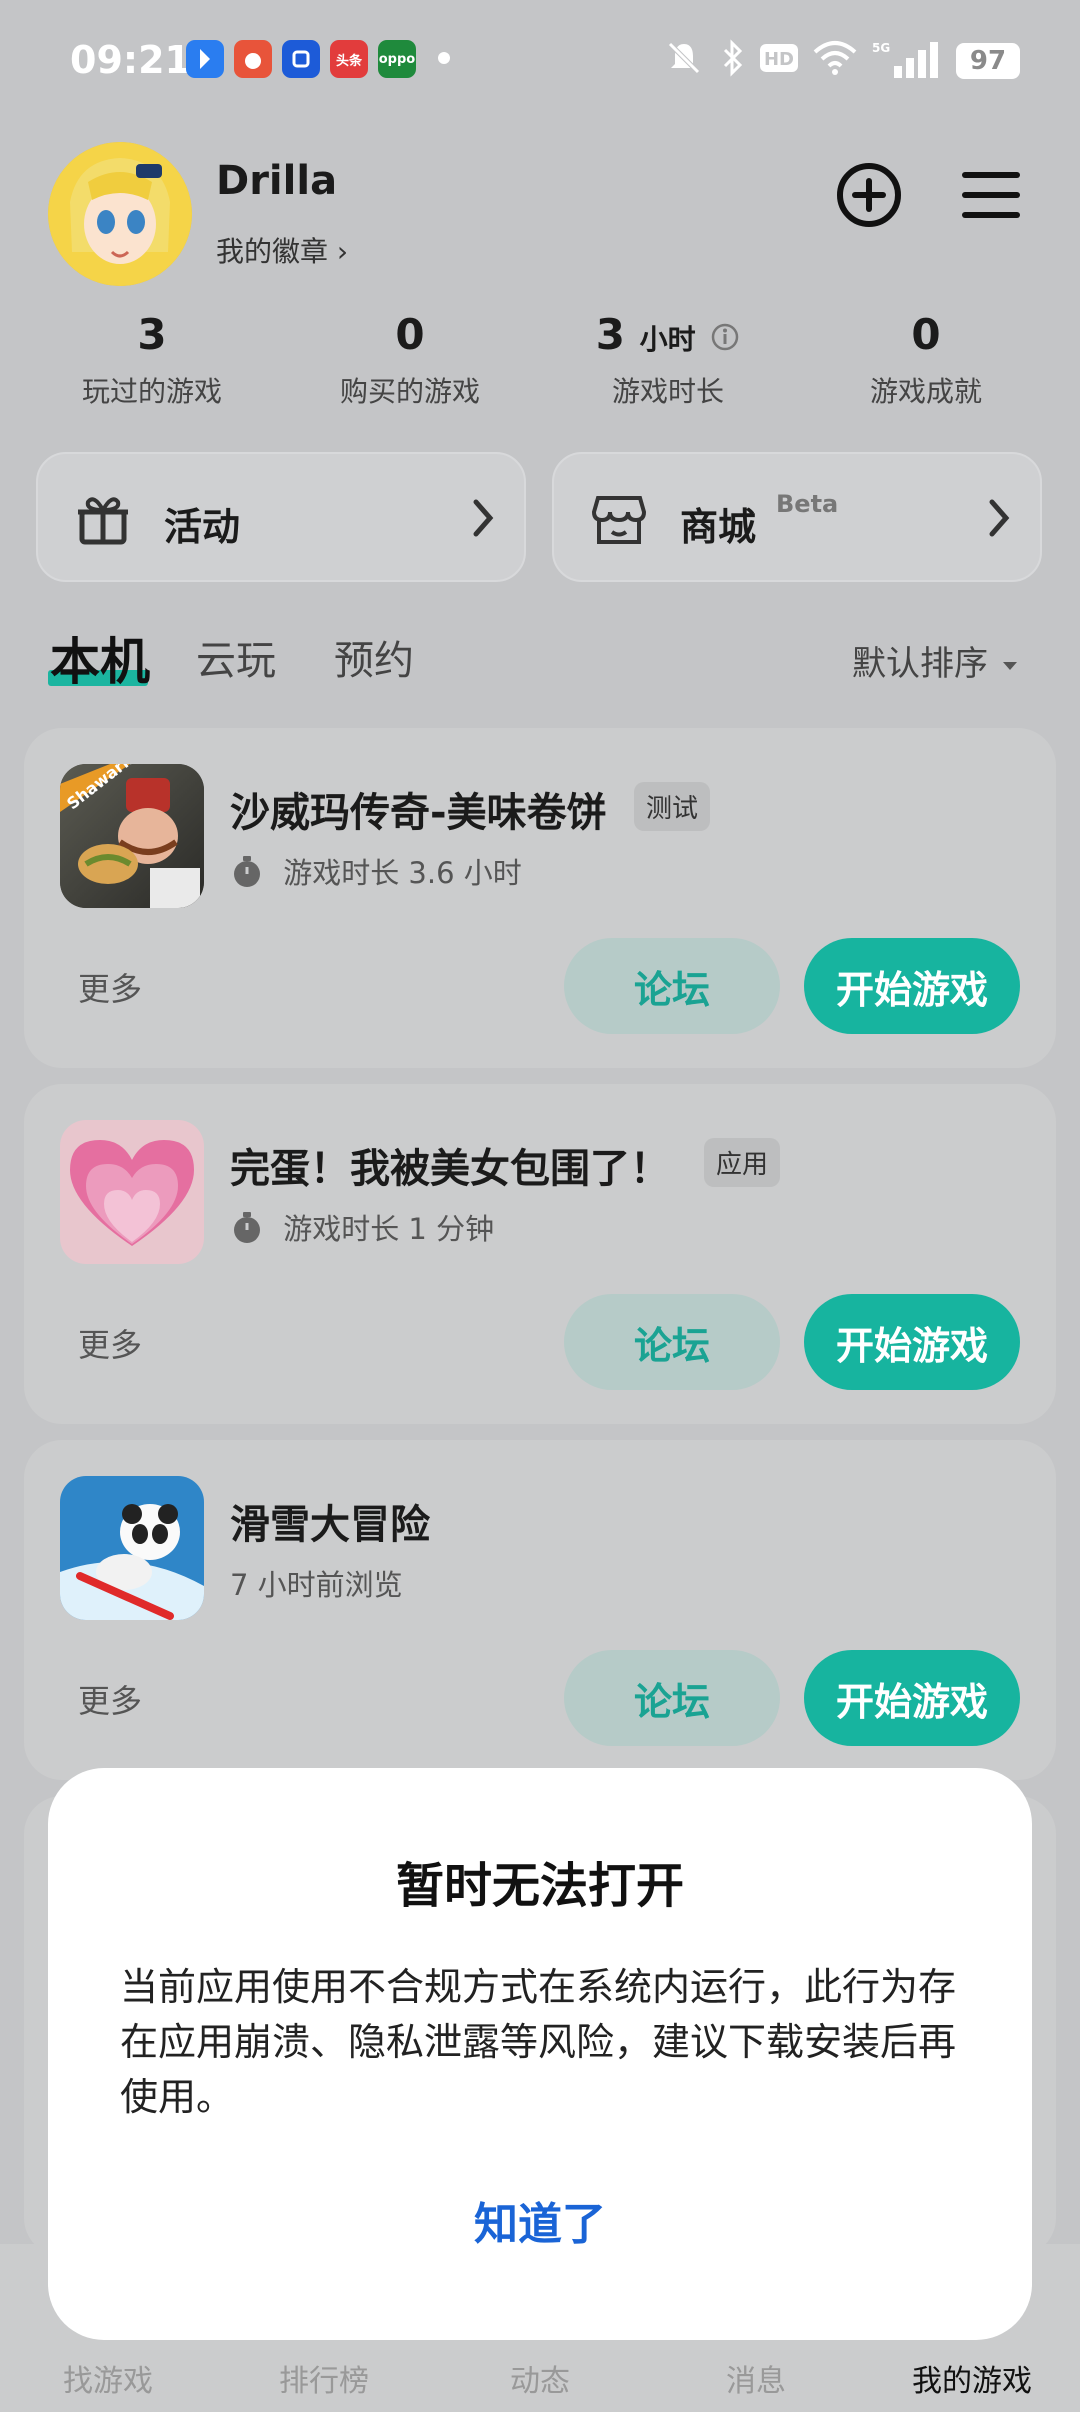 This screenshot has width=1080, height=2412. Describe the element at coordinates (316, 1585) in the screenshot. I see `game-last-viewed: 7 小时前浏览` at that location.